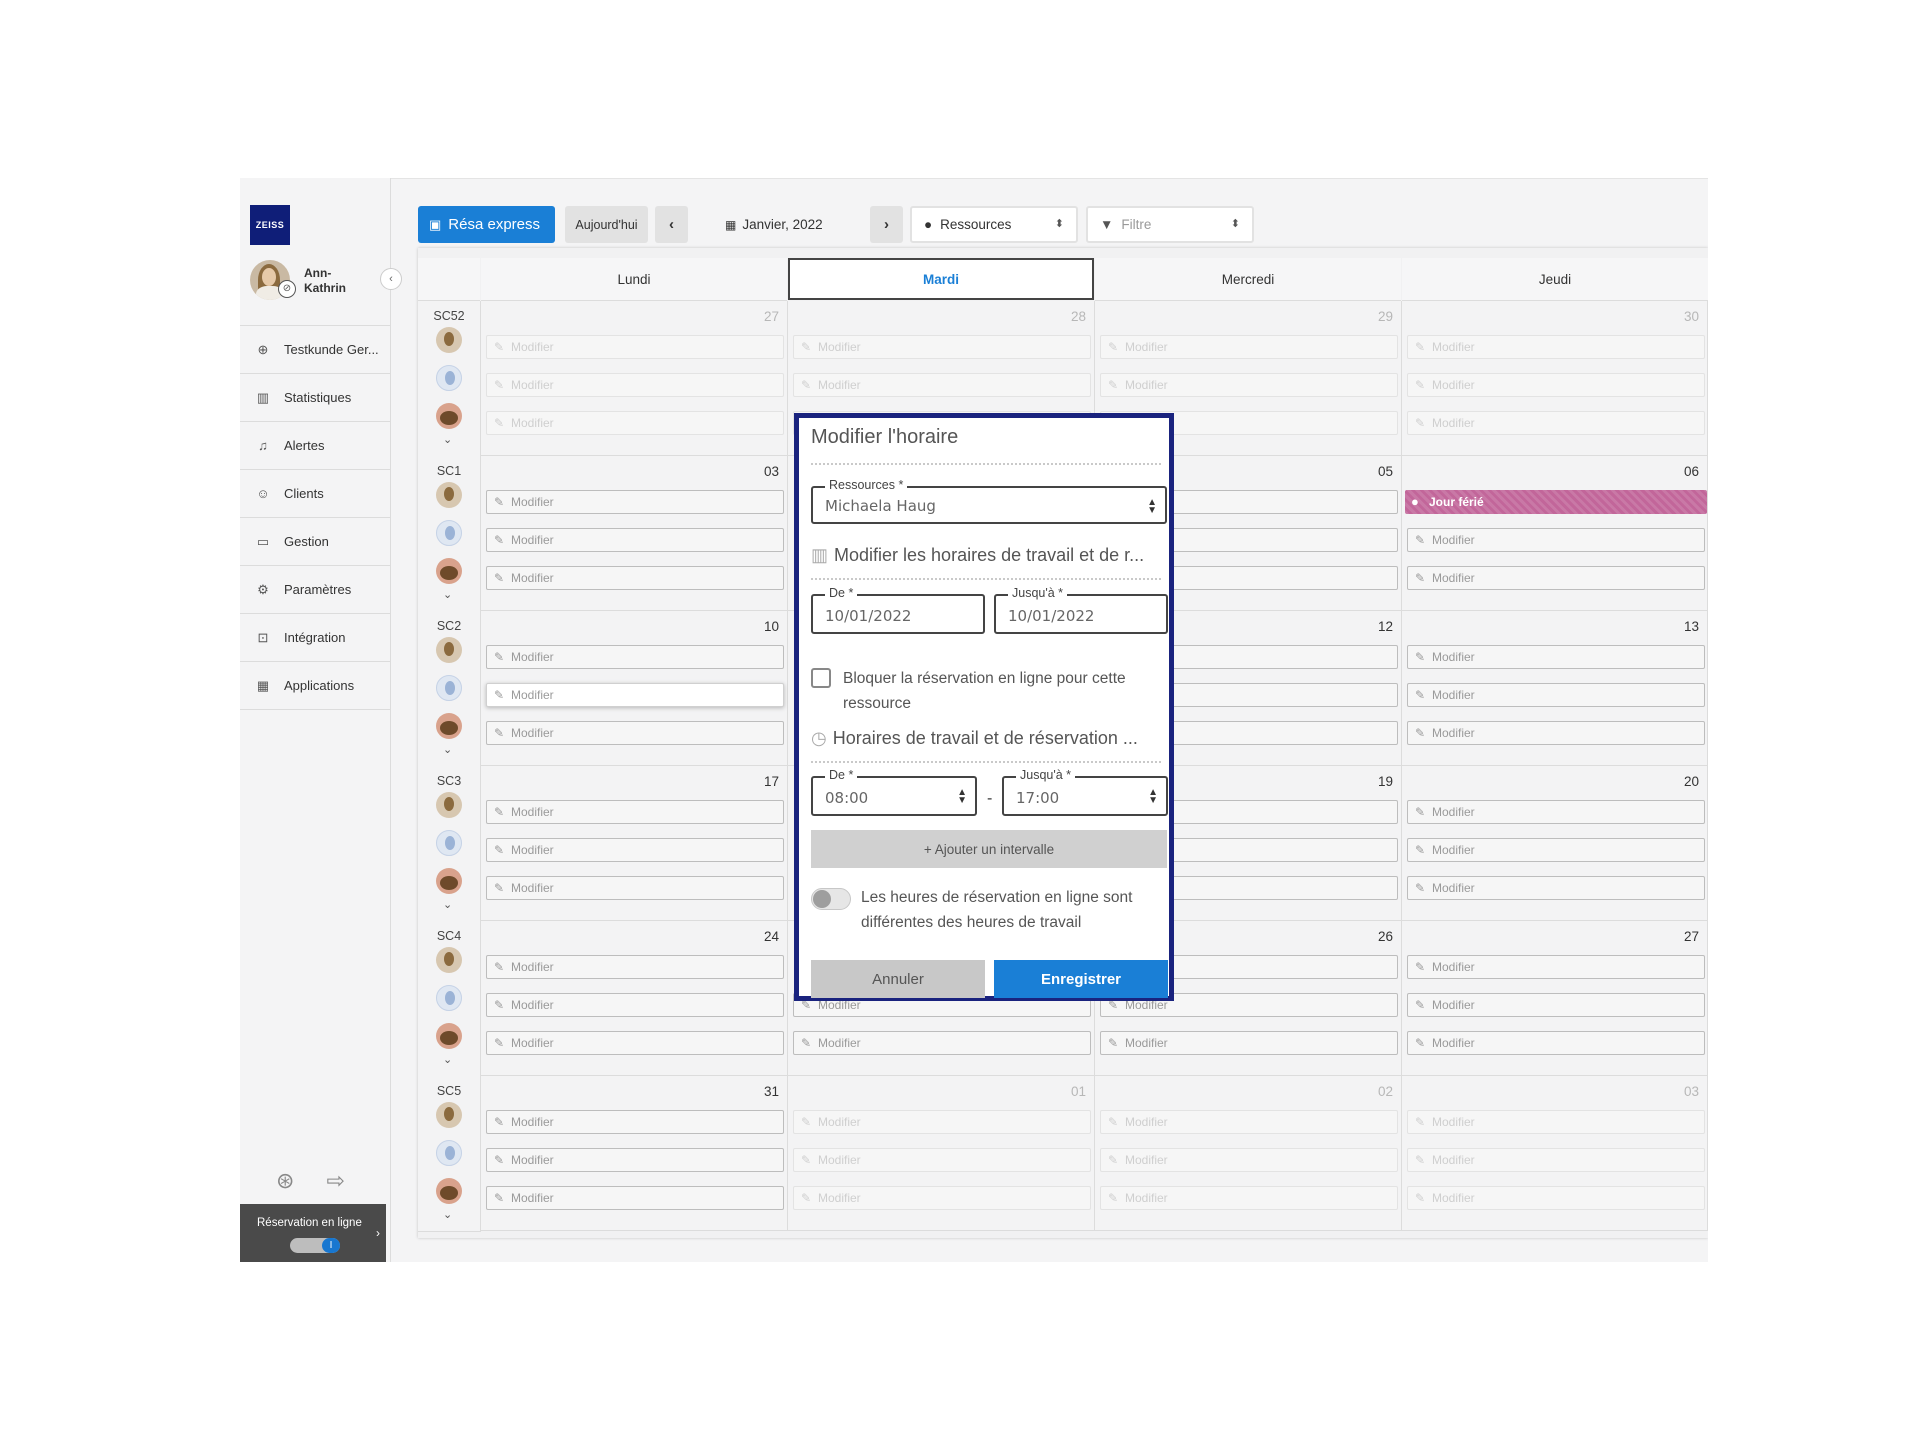  I want to click on to-time-select: Jusqu'à * 17:00 ▲ ▼, so click(1085, 792).